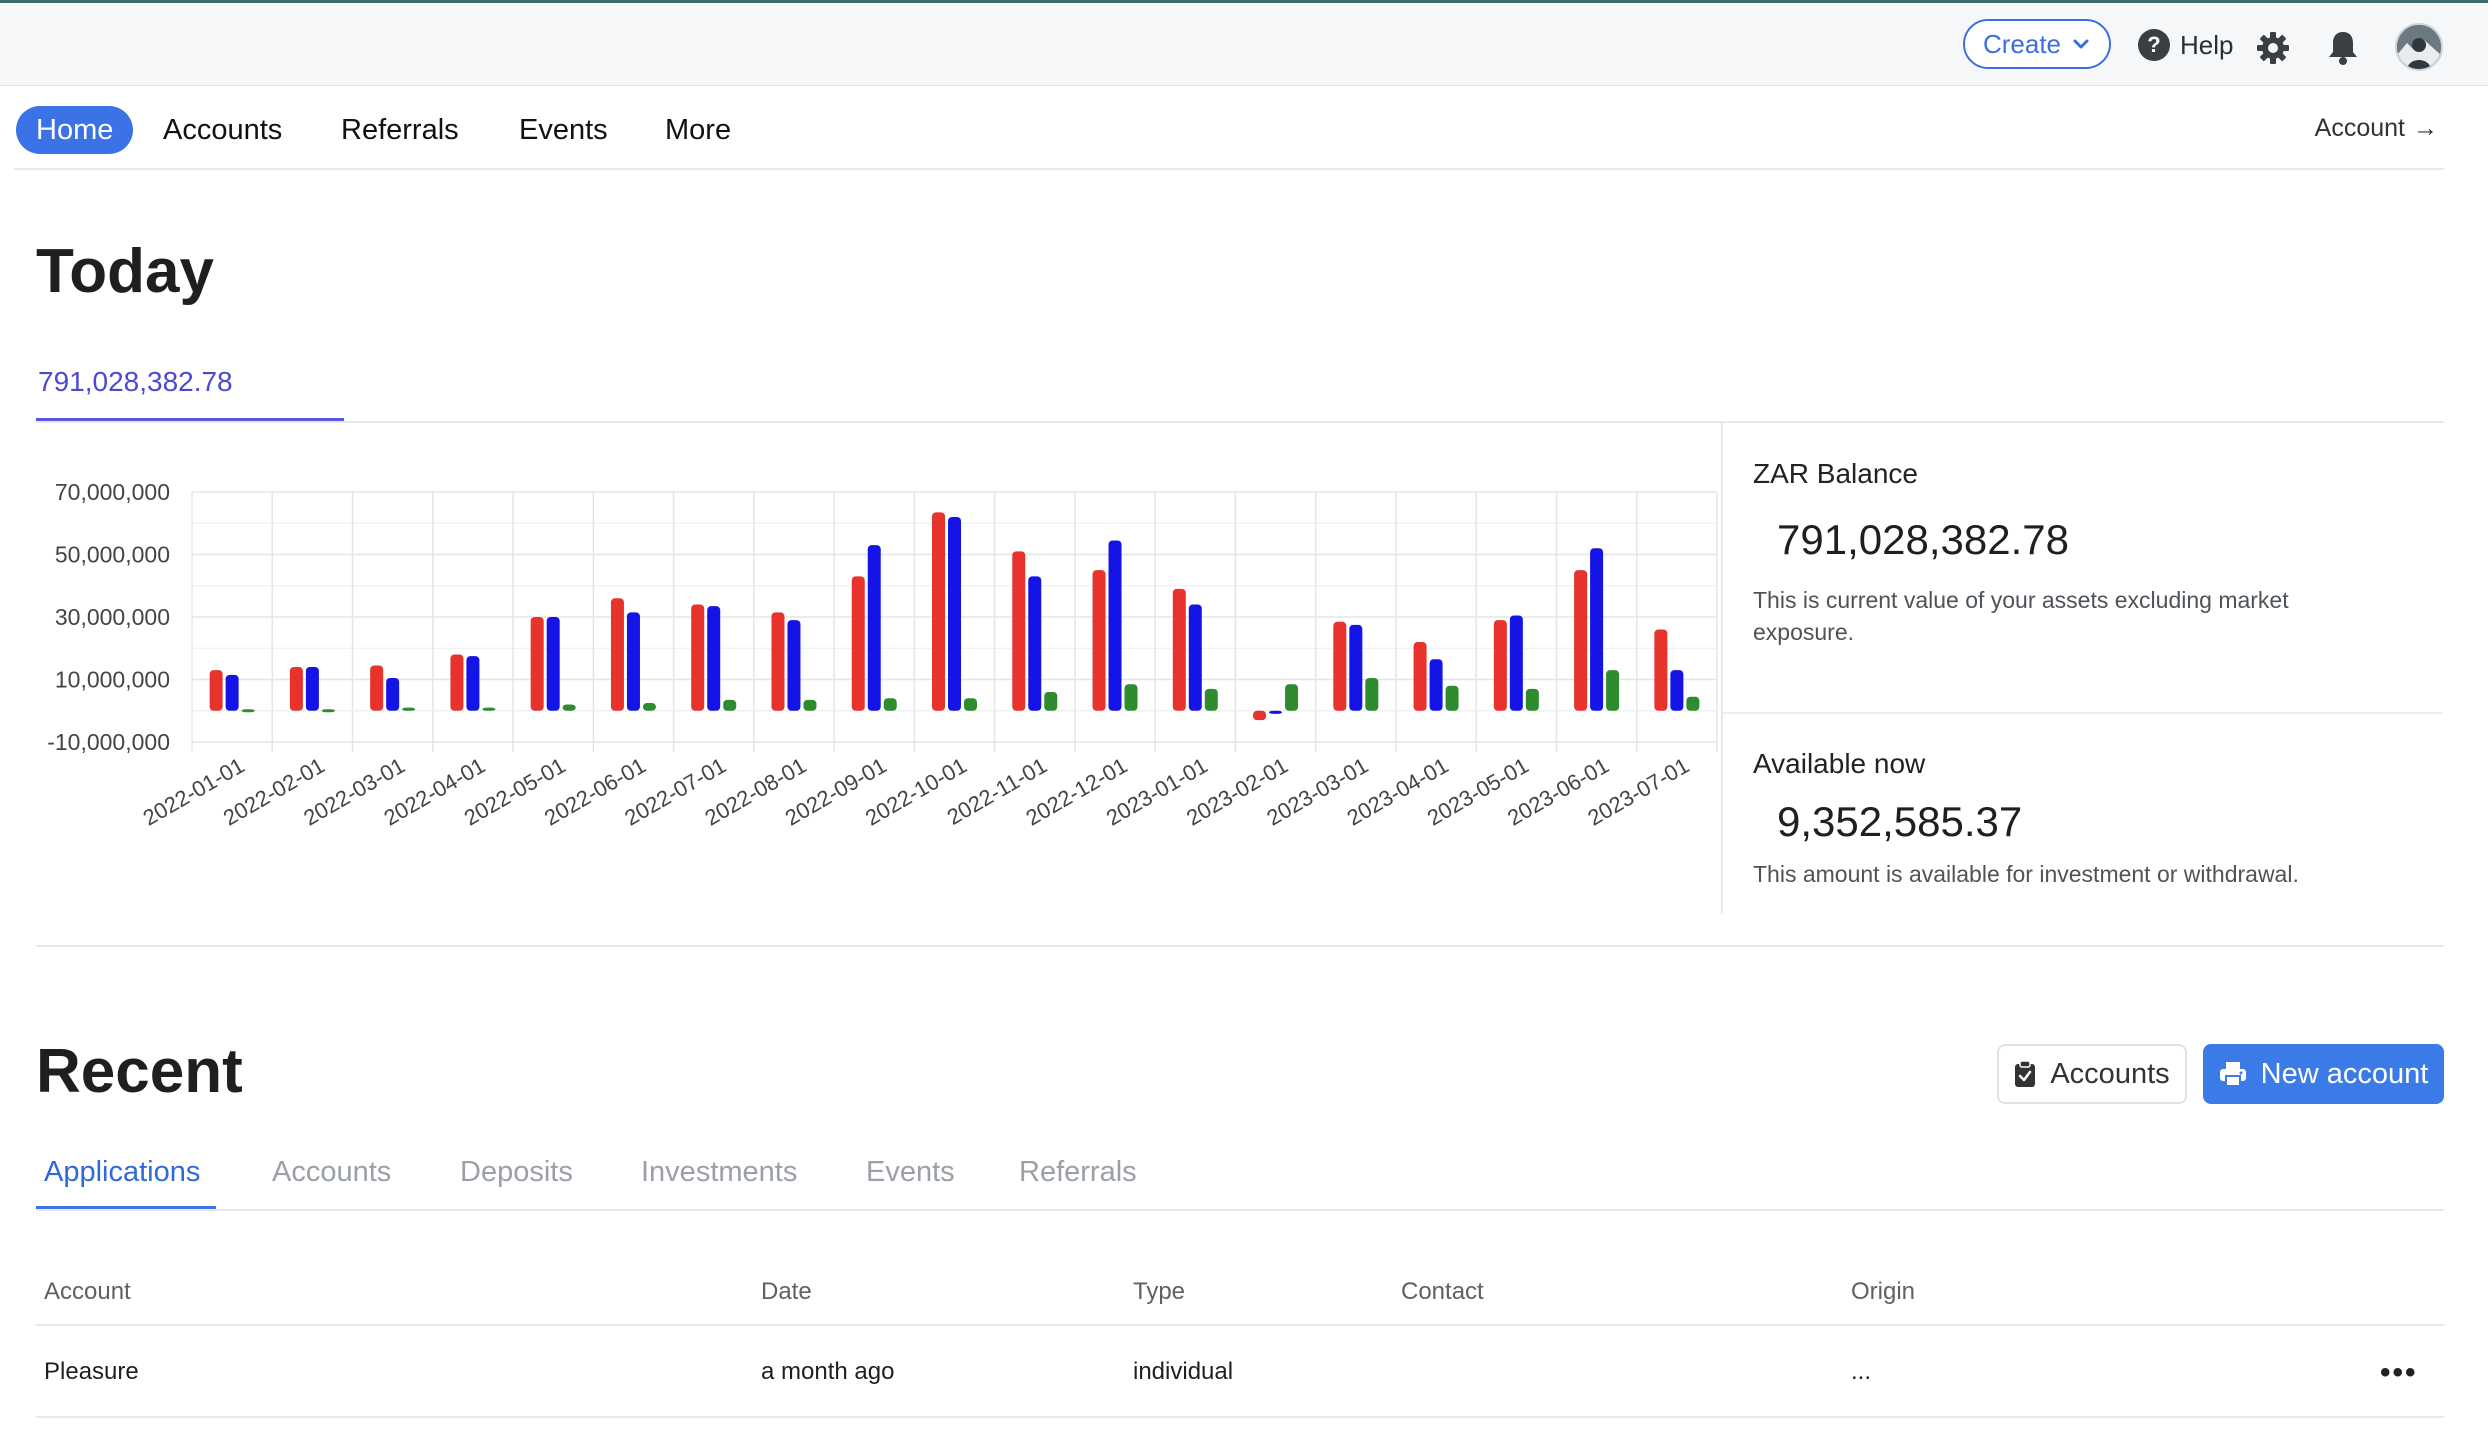 This screenshot has width=2488, height=1448. I want to click on tab-events: Events, so click(910, 1172).